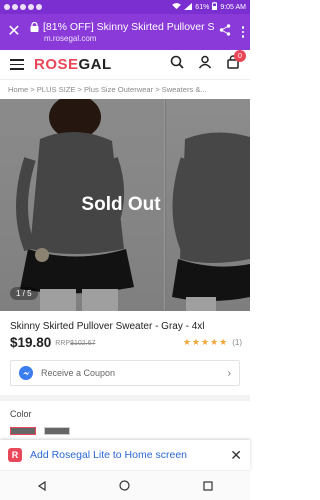 The height and width of the screenshot is (500, 320). I want to click on coupon-label: Receive a Coupon, so click(78, 373).